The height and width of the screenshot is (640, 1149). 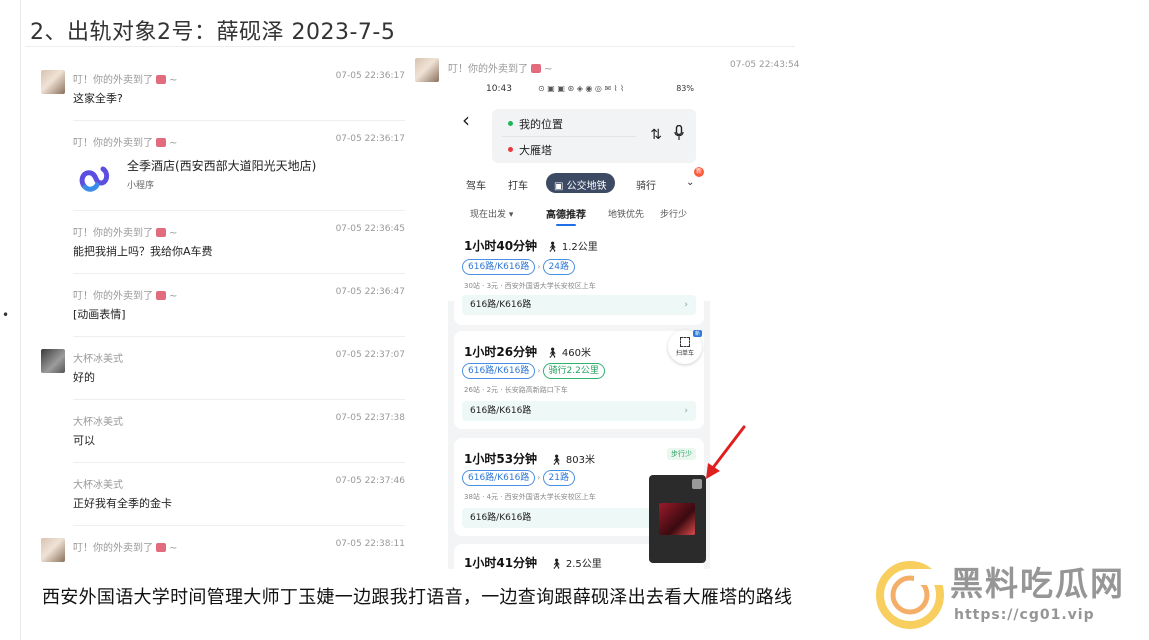 I want to click on route-duration: 1小时26分钟, so click(x=501, y=352).